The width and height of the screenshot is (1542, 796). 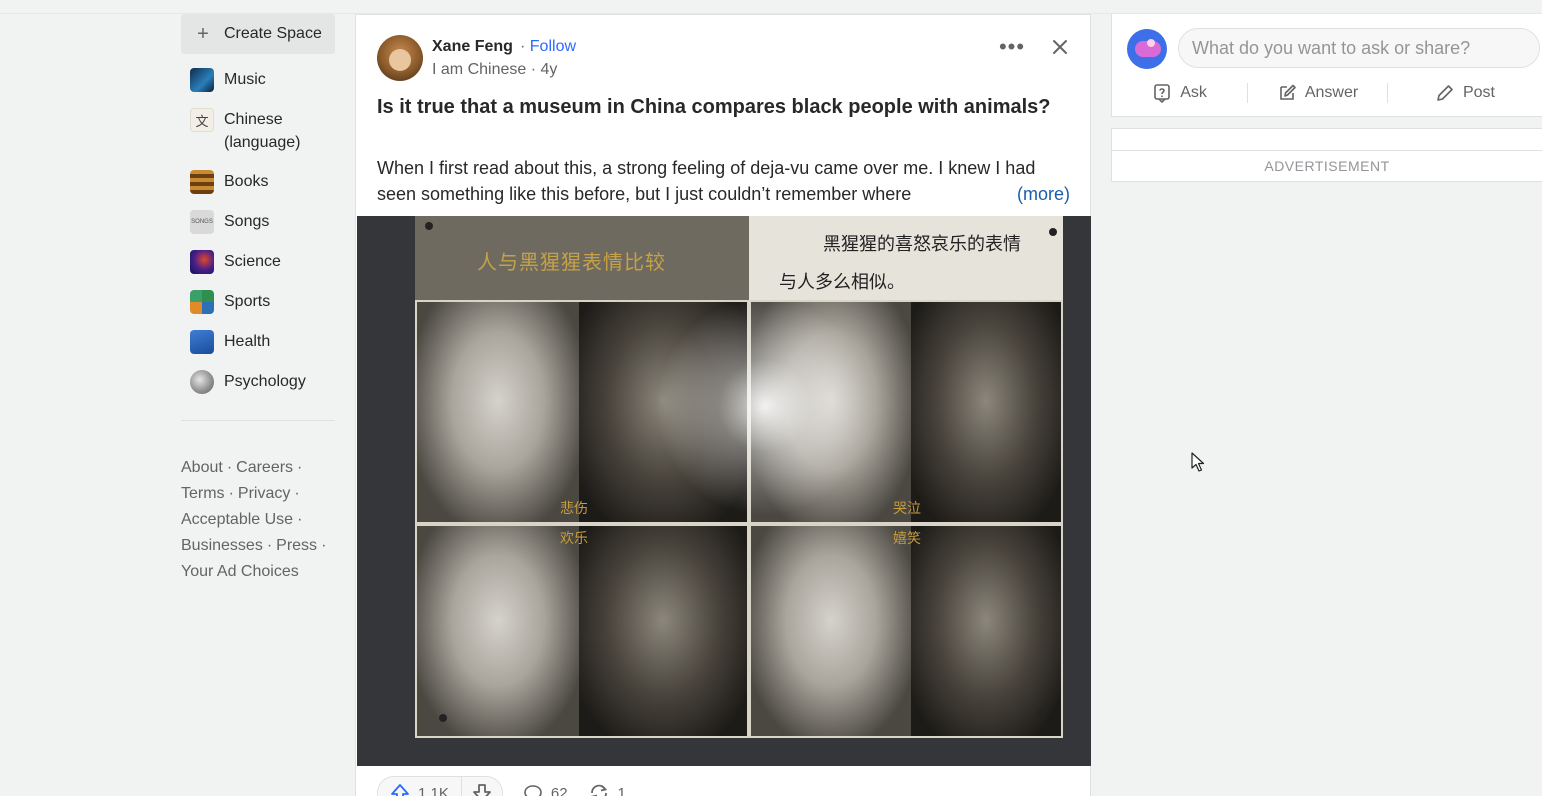 I want to click on more-options-button: •••, so click(x=1012, y=46).